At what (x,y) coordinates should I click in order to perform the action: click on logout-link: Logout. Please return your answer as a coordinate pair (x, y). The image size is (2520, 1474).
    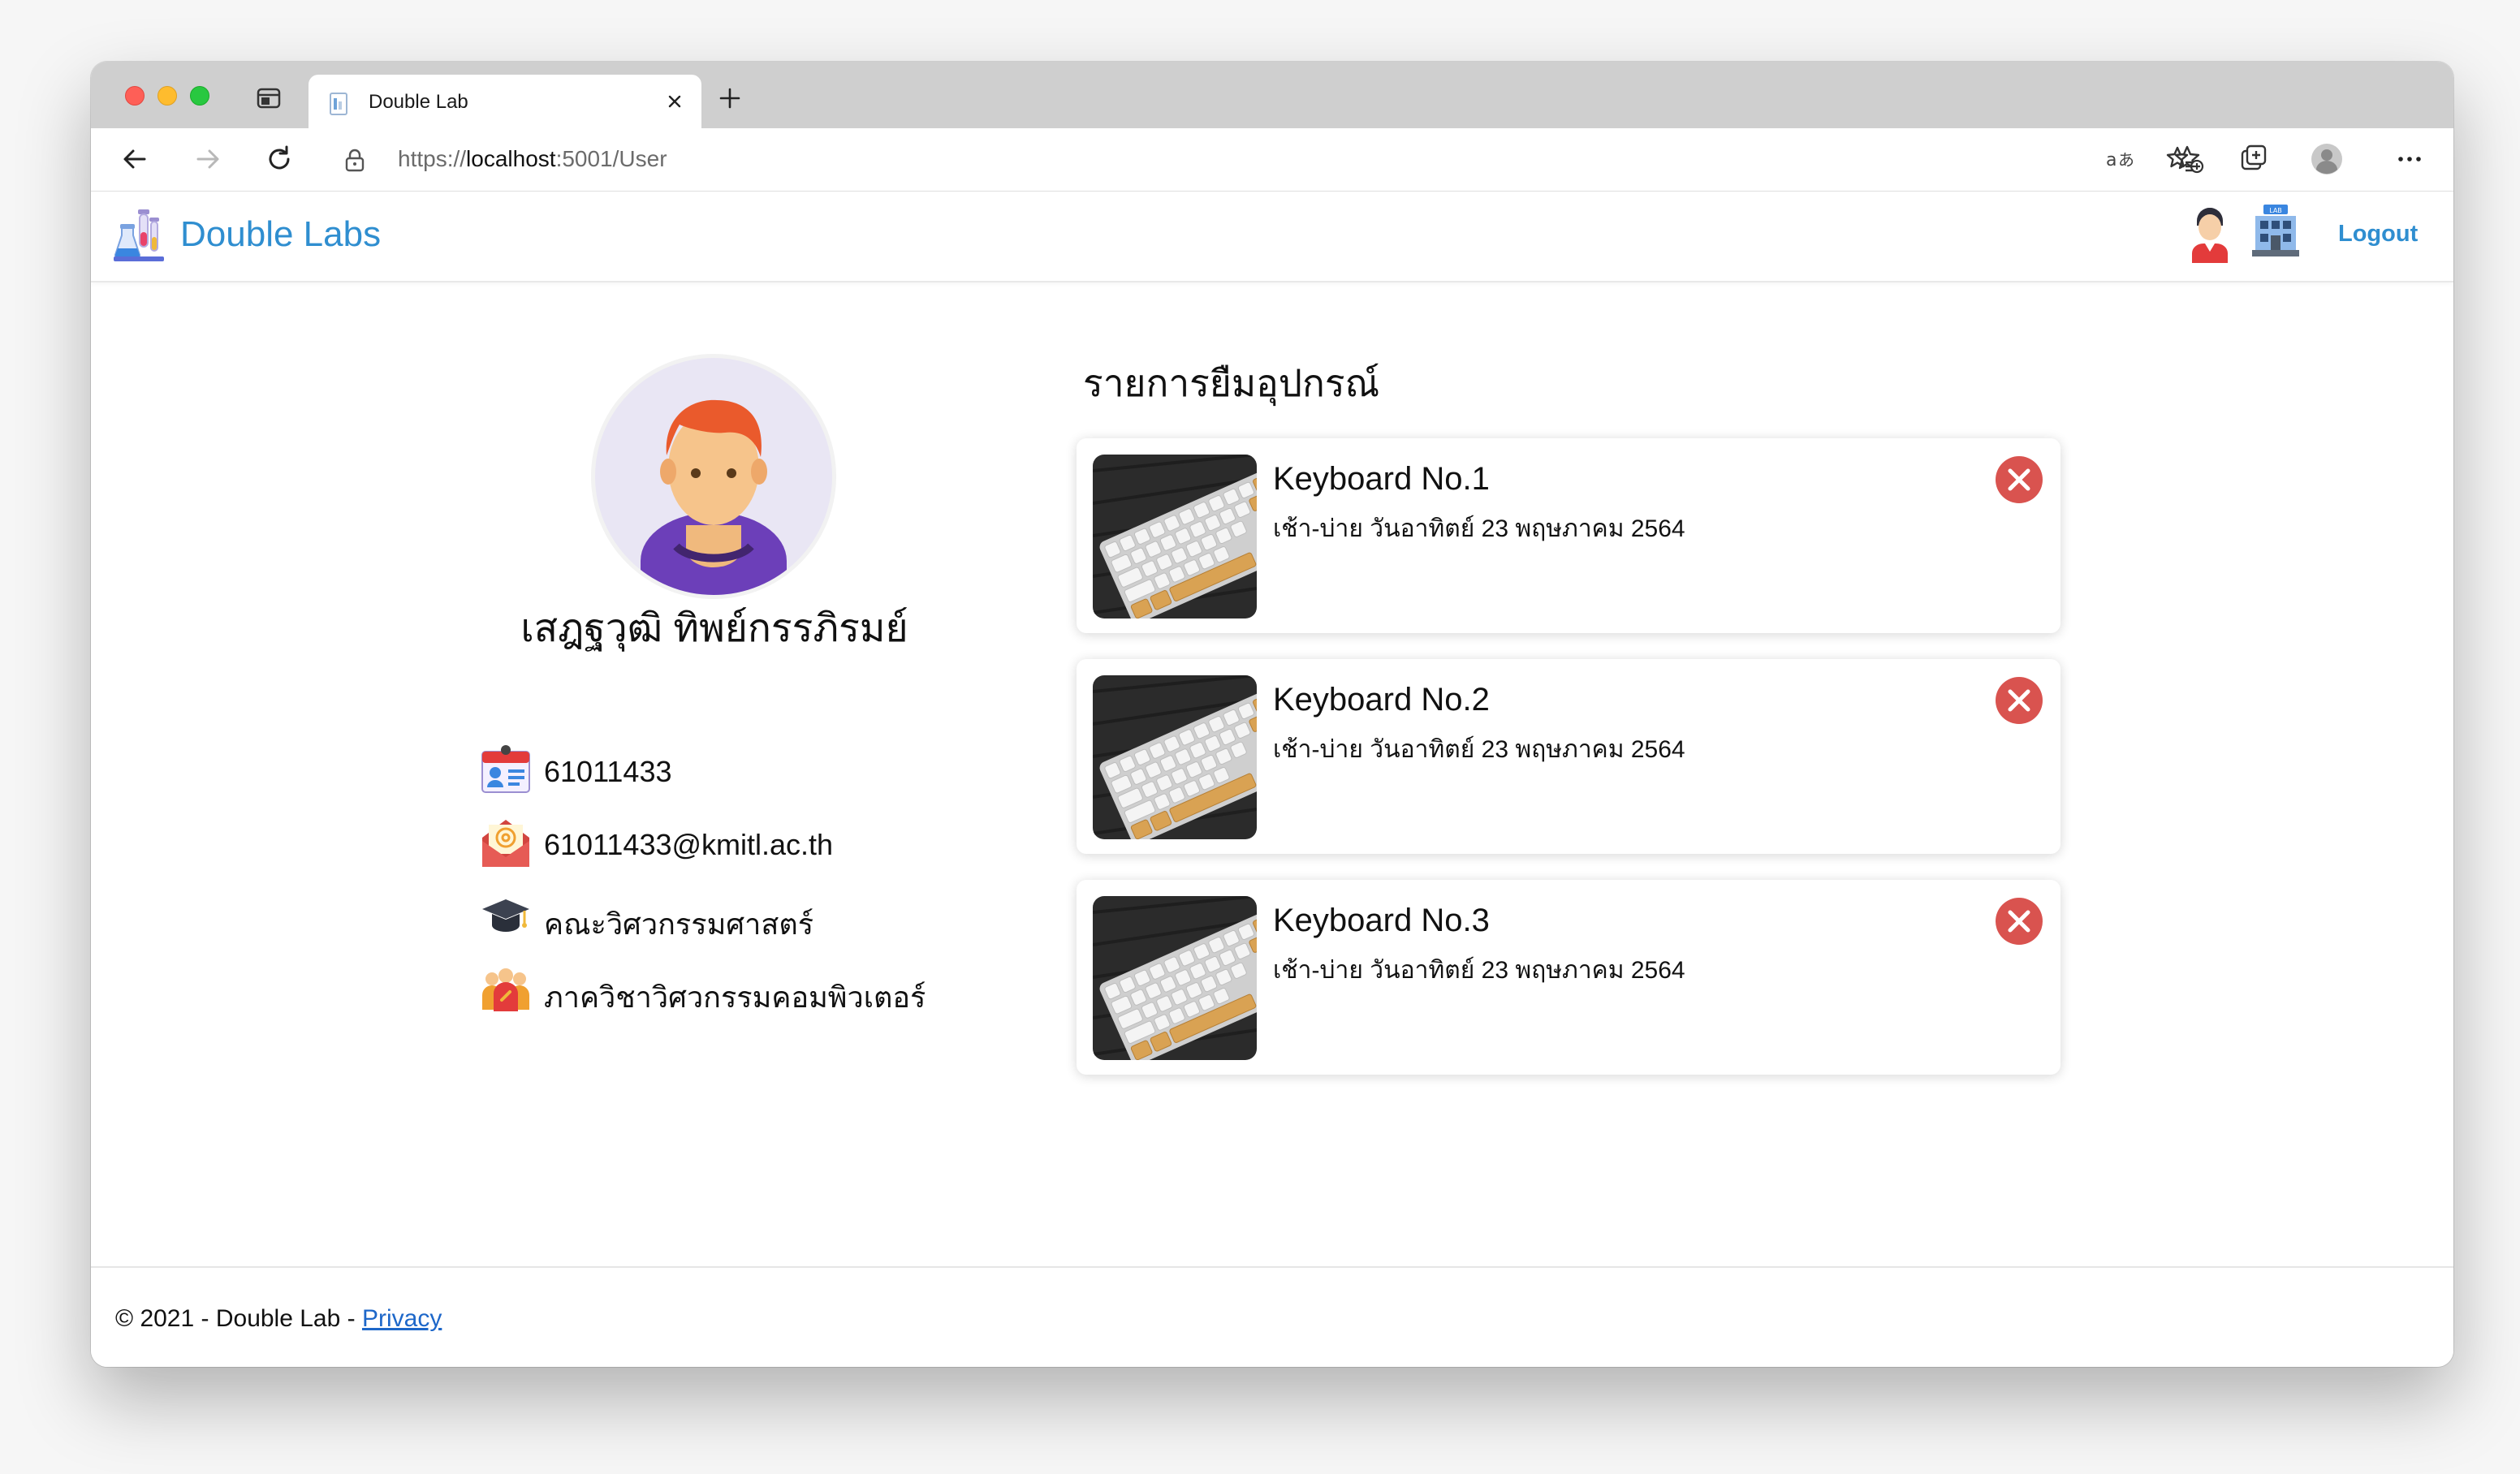
    Looking at the image, I should click on (2378, 234).